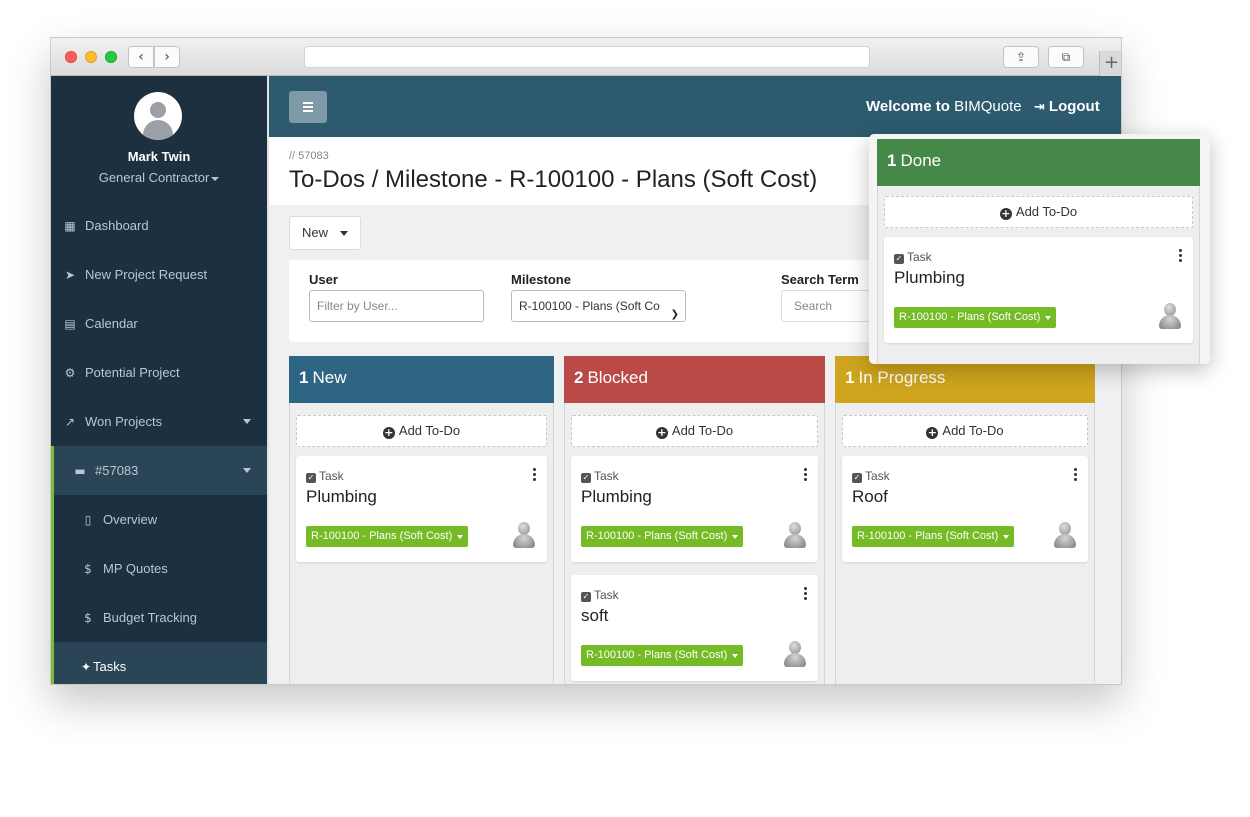 This screenshot has height=817, width=1250. I want to click on task-card: ✓ Task Roof R-100100 - Plans (Soft Cost), so click(965, 509).